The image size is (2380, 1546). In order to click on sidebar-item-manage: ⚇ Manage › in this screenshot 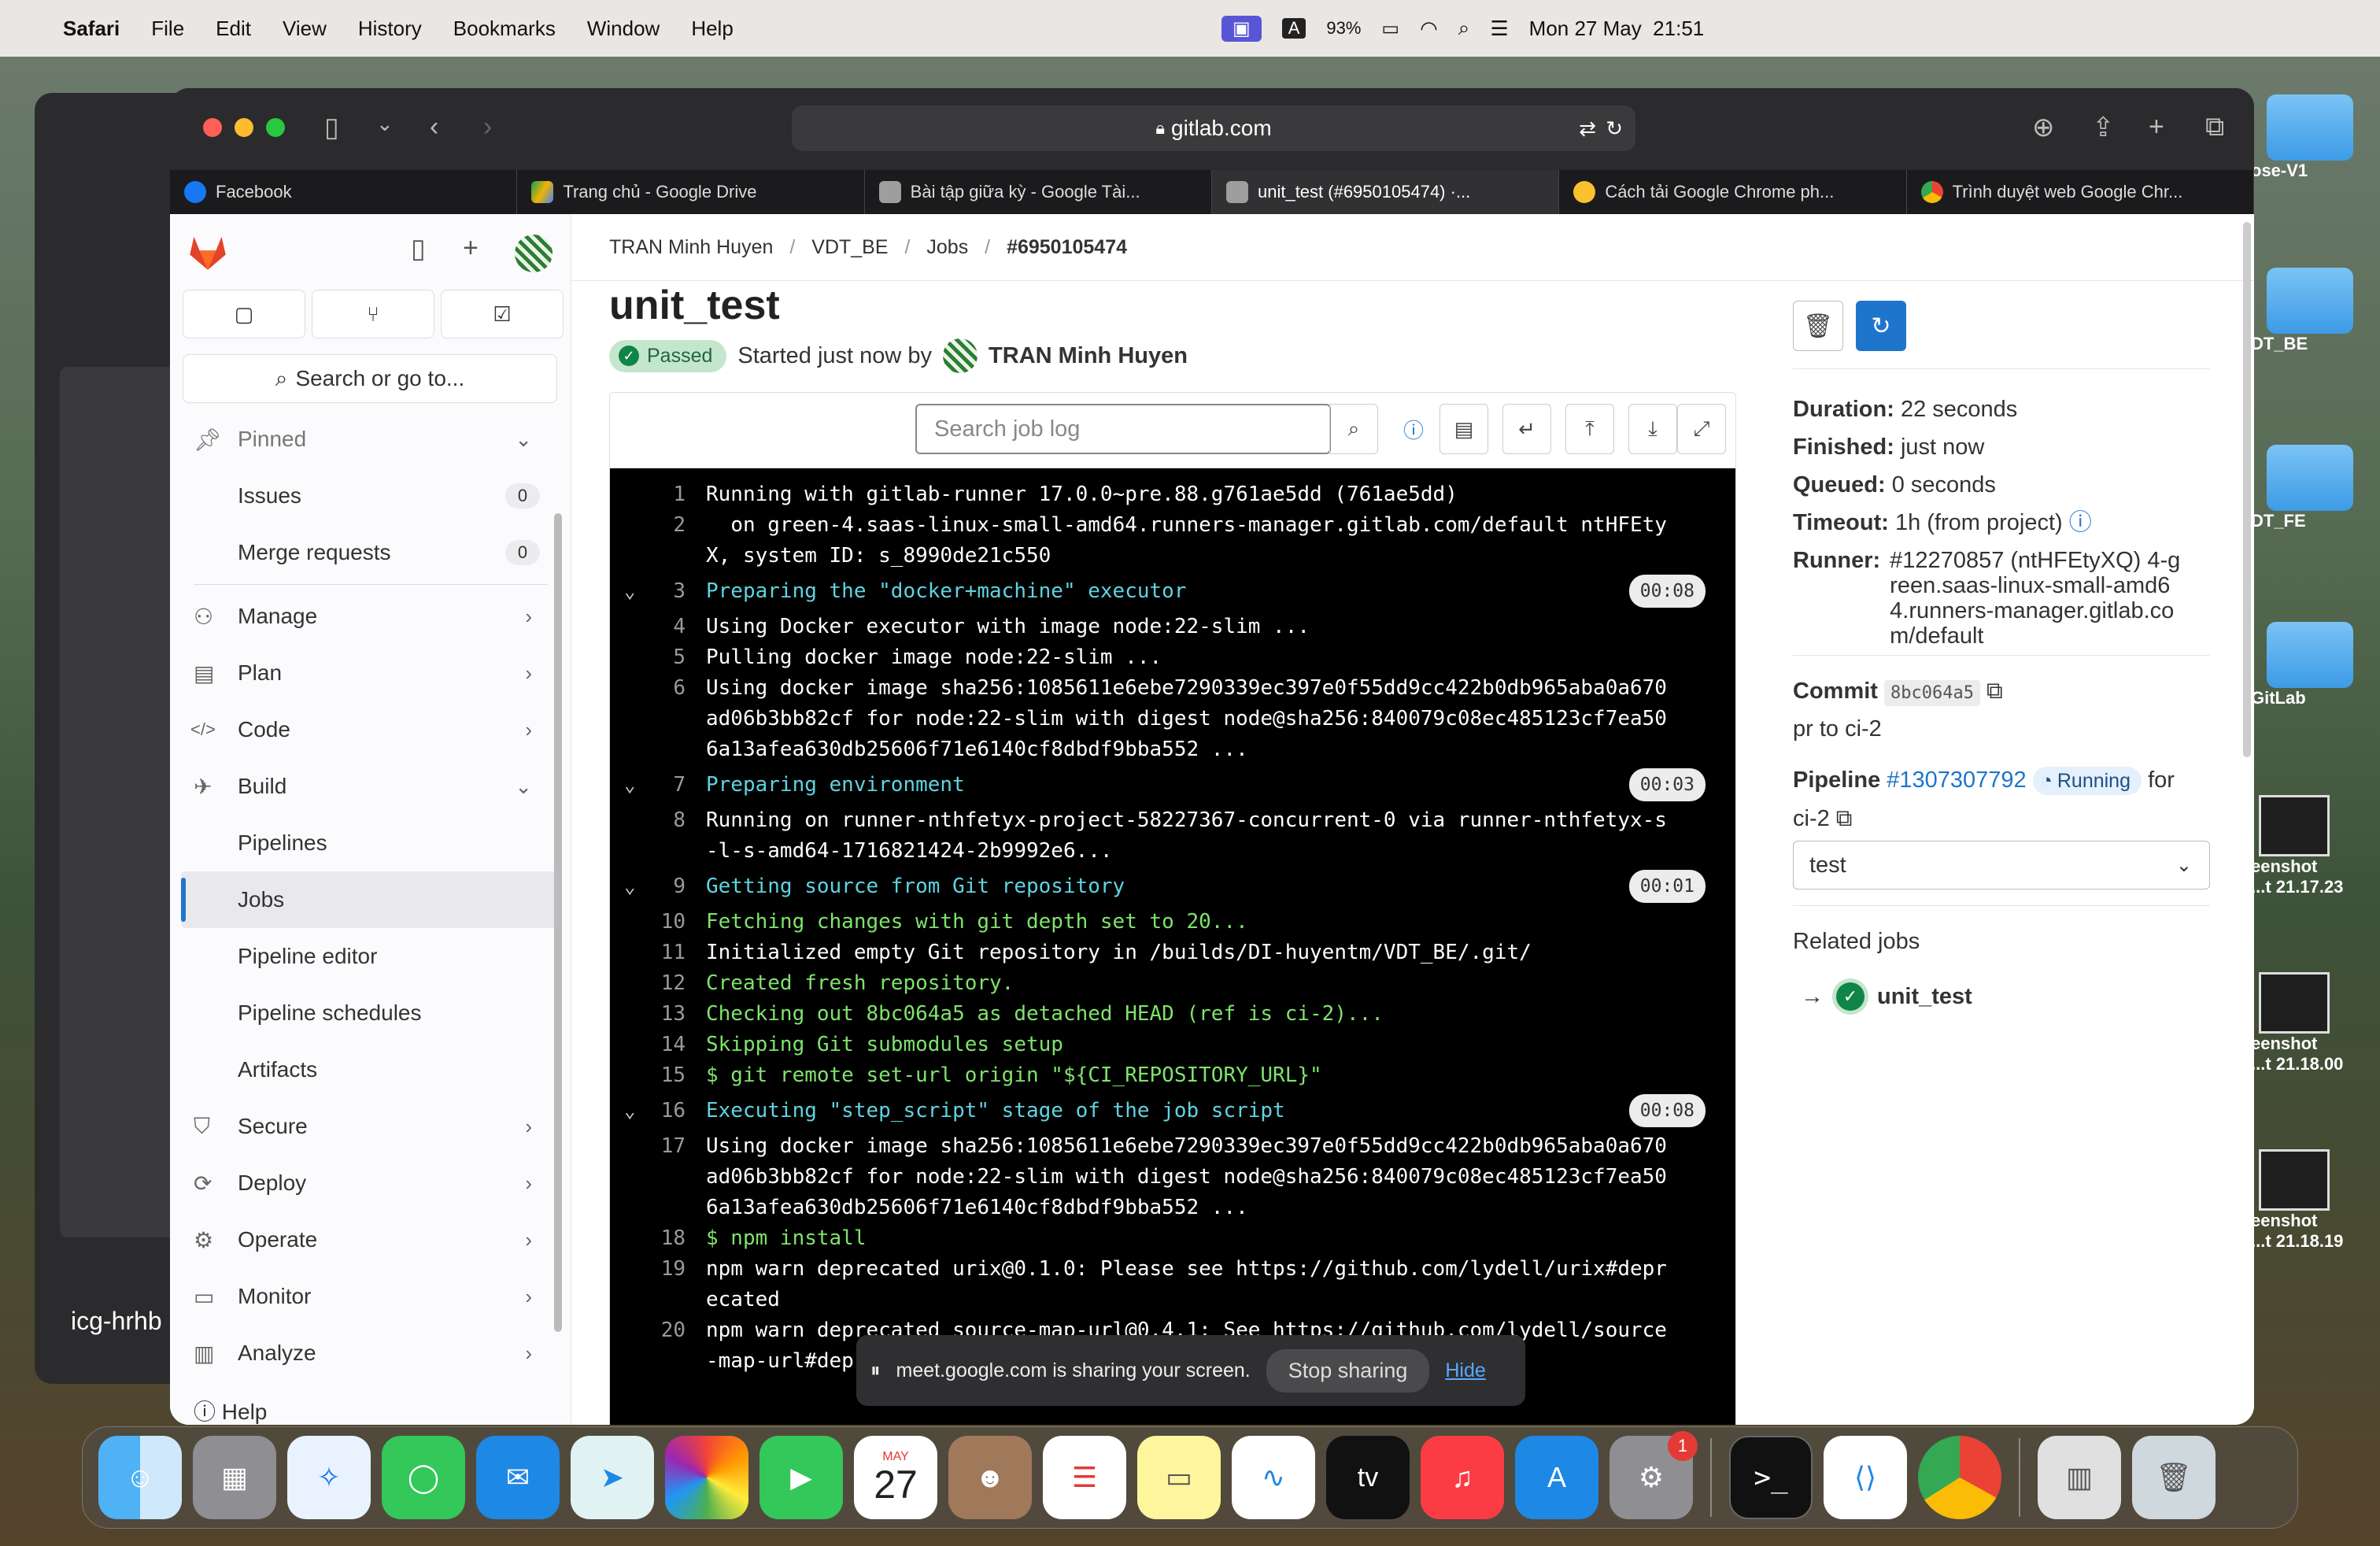, I will do `click(370, 617)`.